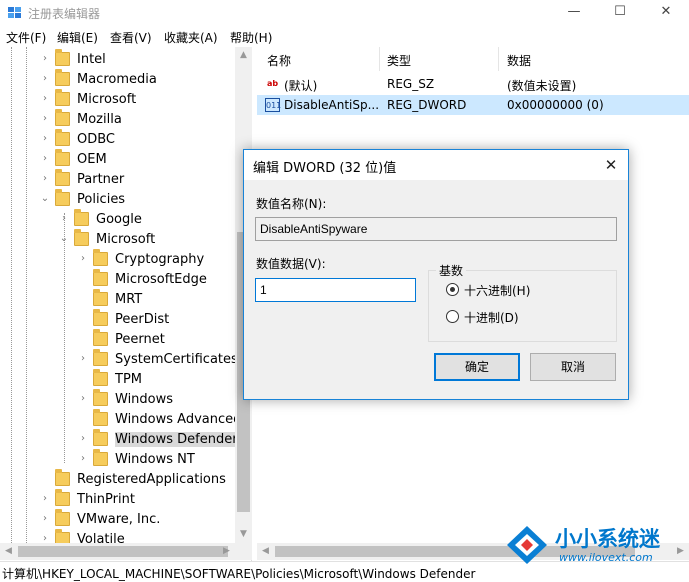 Image resolution: width=689 pixels, height=582 pixels. I want to click on menu-view: 查看(V), so click(131, 37).